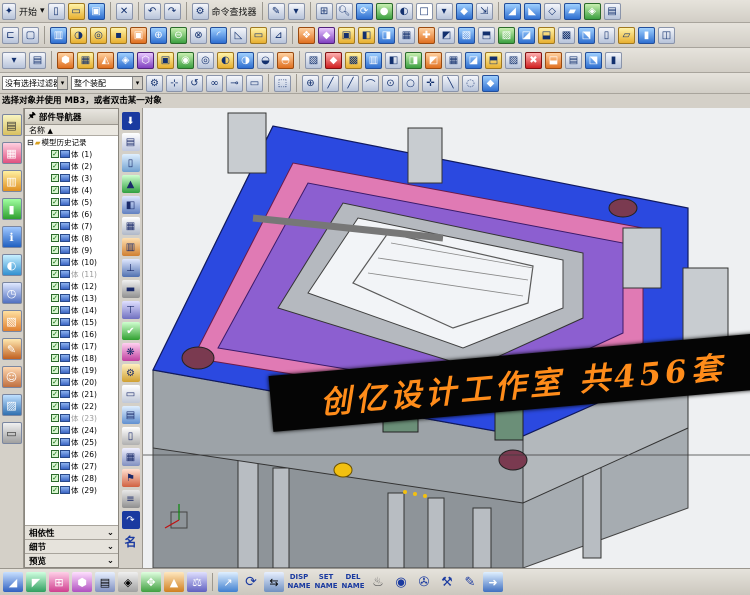  What do you see at coordinates (13, 582) in the screenshot?
I see `sketch-curve-icon: ◢` at bounding box center [13, 582].